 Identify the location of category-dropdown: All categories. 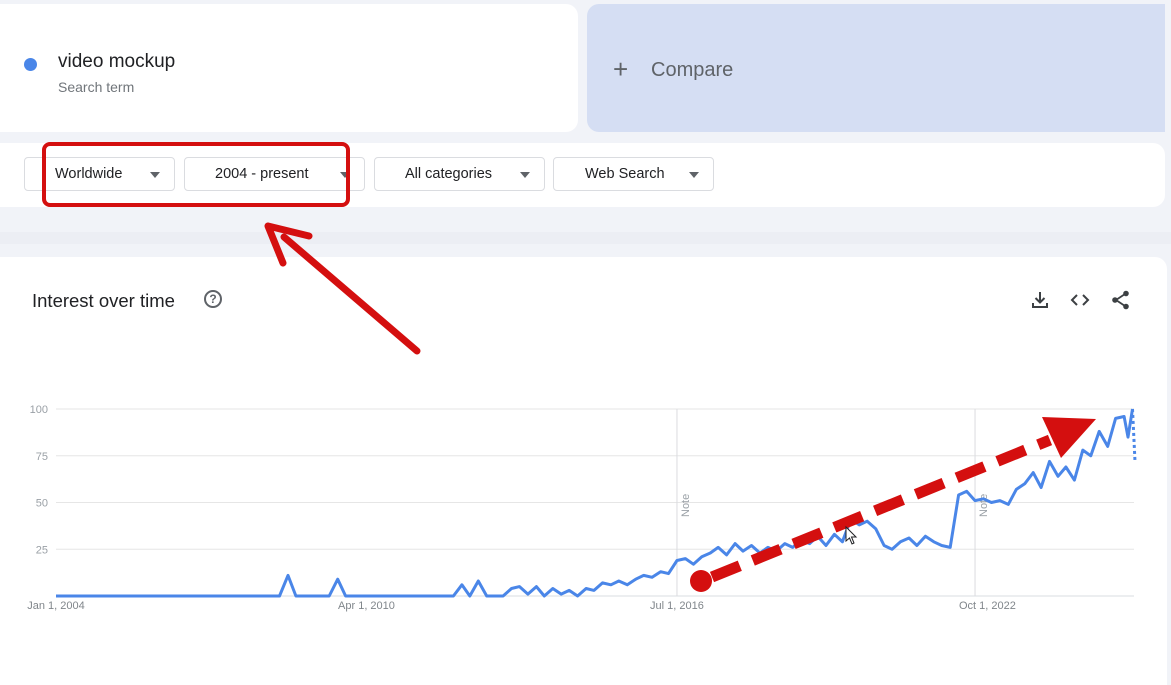
(459, 174).